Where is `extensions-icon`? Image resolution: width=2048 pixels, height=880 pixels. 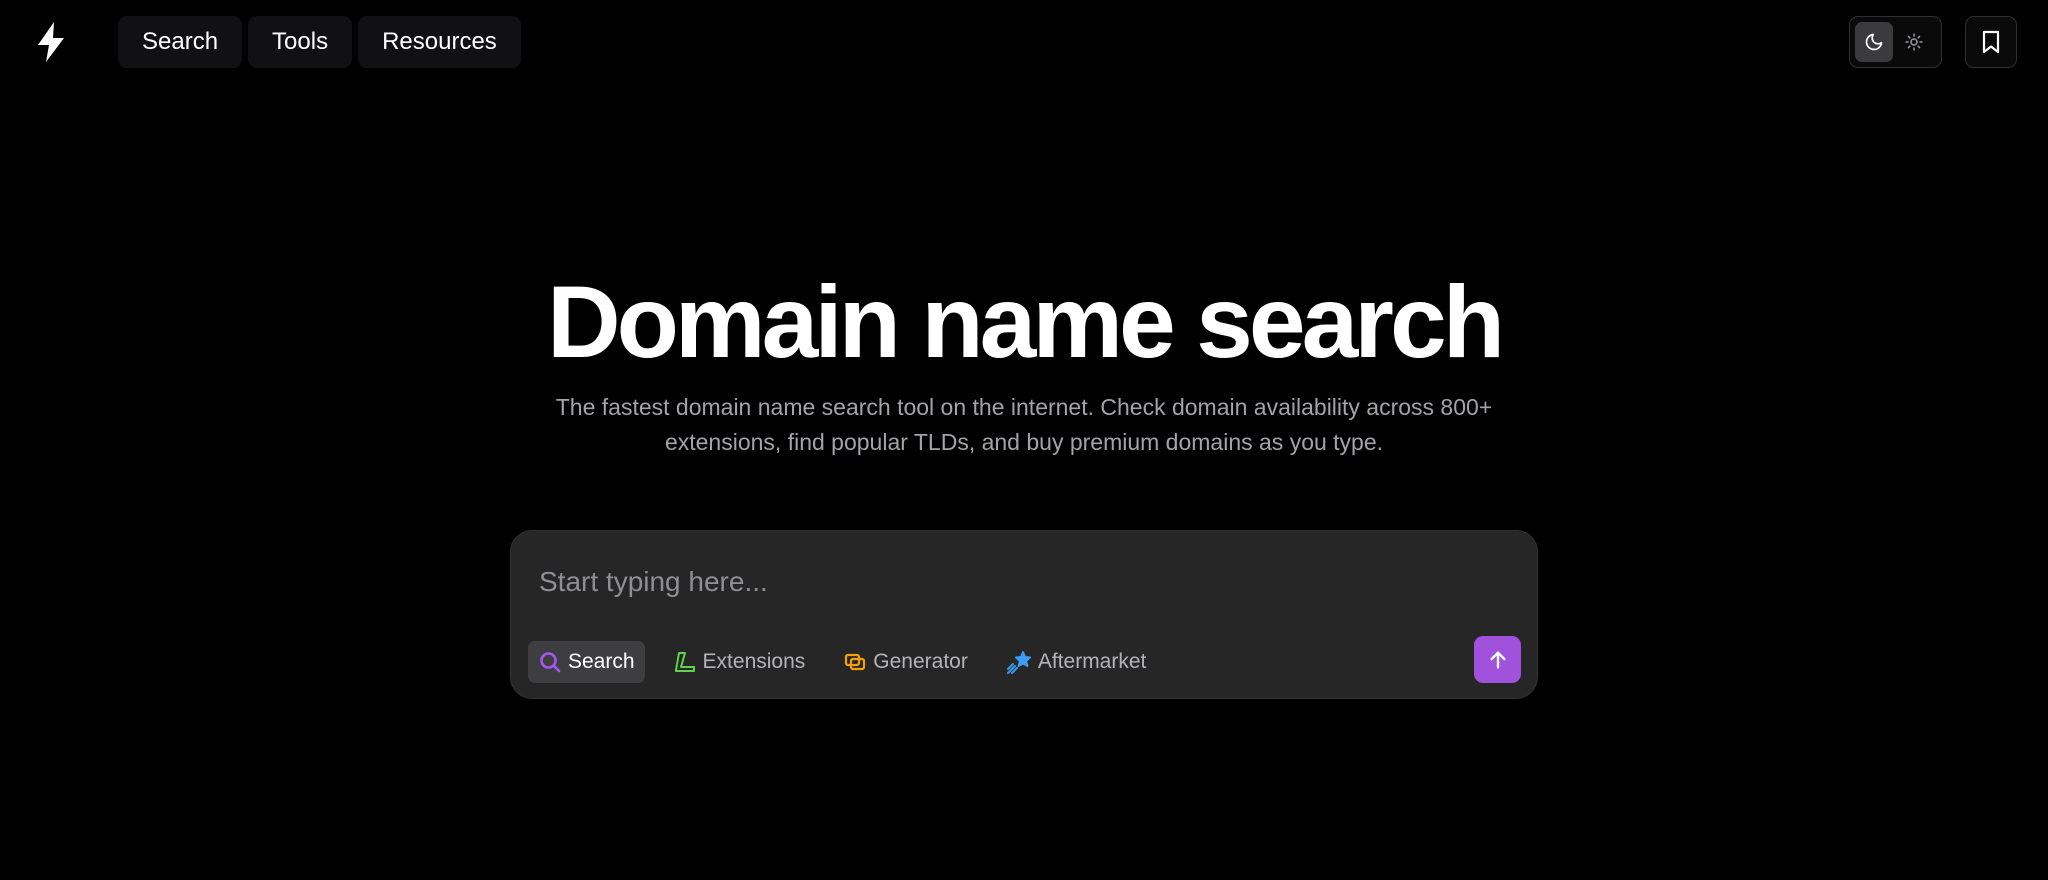 extensions-icon is located at coordinates (684, 662).